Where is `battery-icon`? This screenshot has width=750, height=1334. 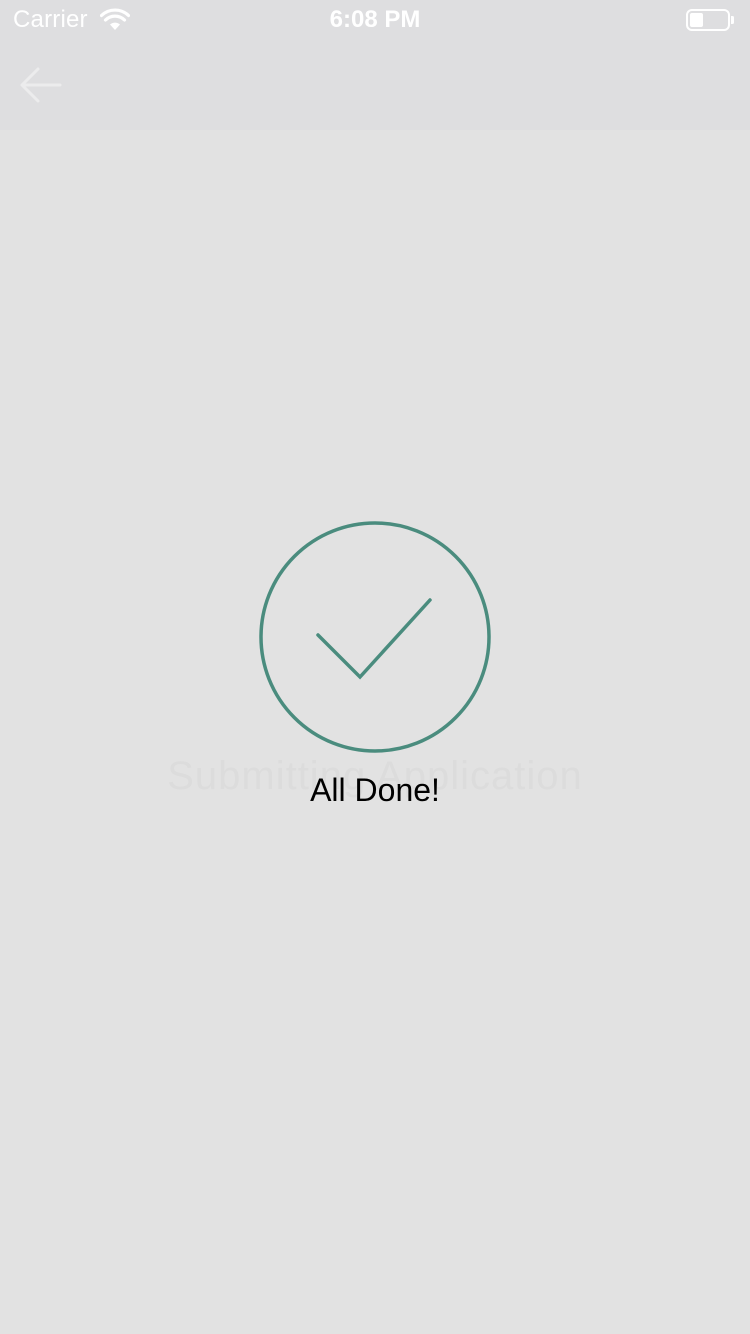
battery-icon is located at coordinates (710, 20).